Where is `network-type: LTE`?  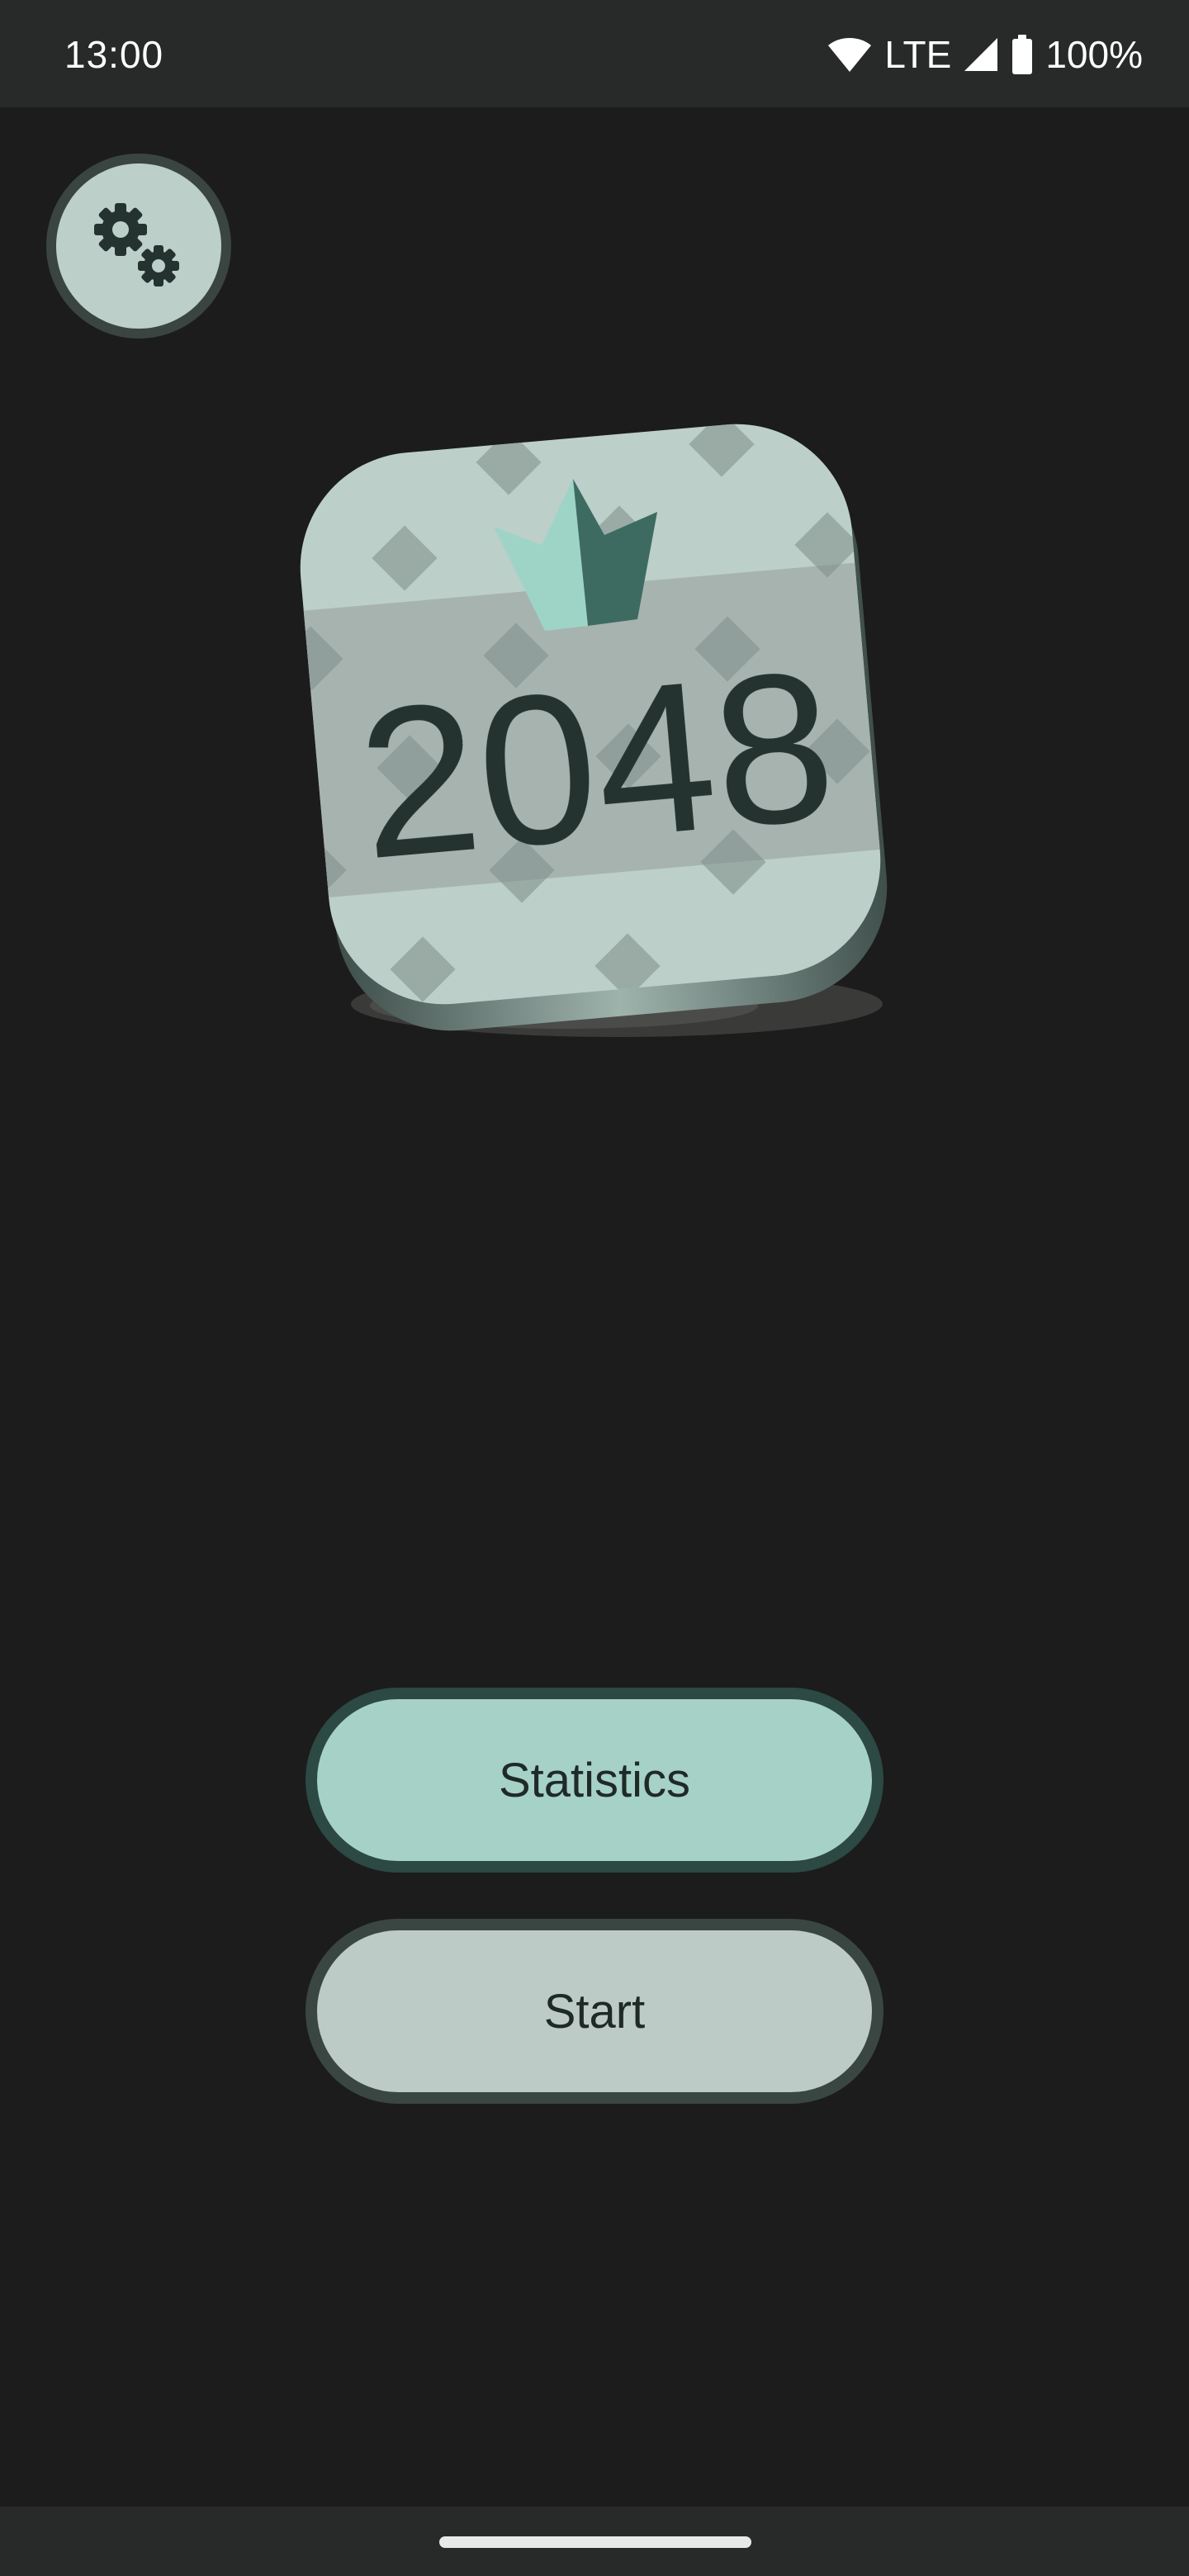 network-type: LTE is located at coordinates (918, 54).